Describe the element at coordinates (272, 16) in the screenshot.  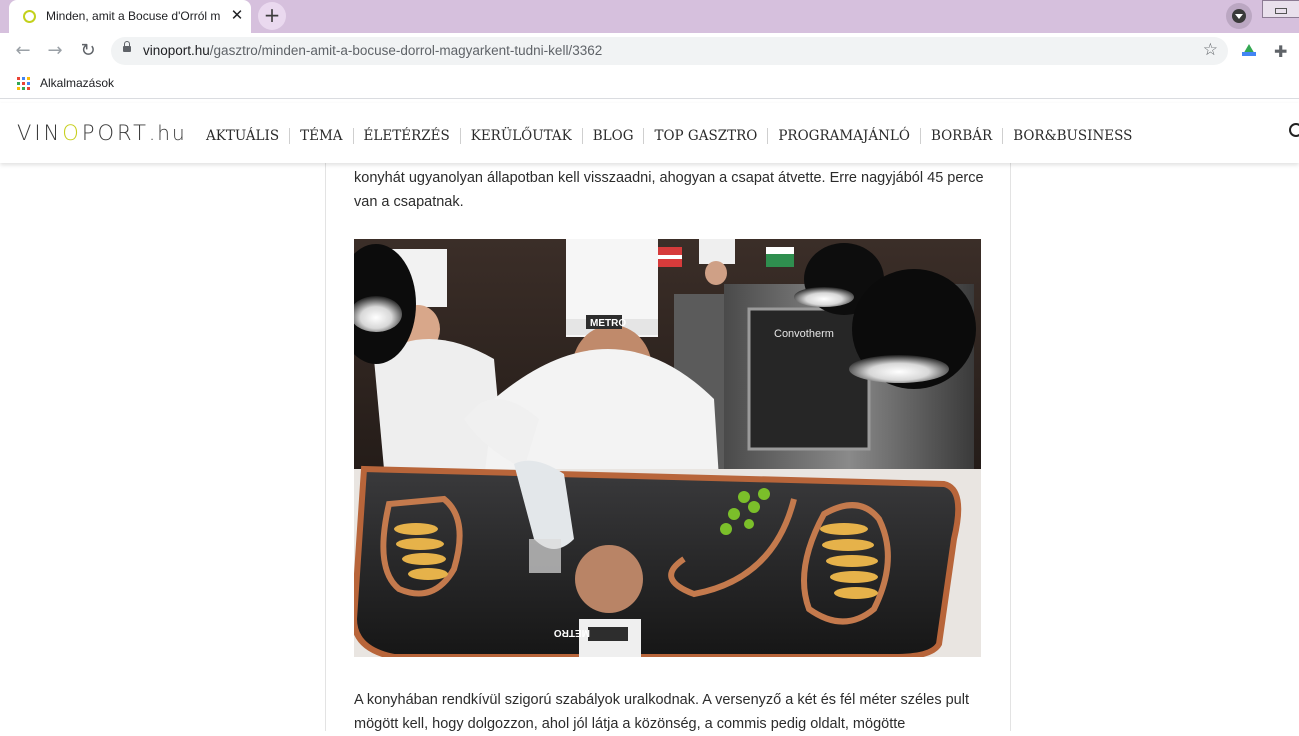
I see `new-tab-button: +` at that location.